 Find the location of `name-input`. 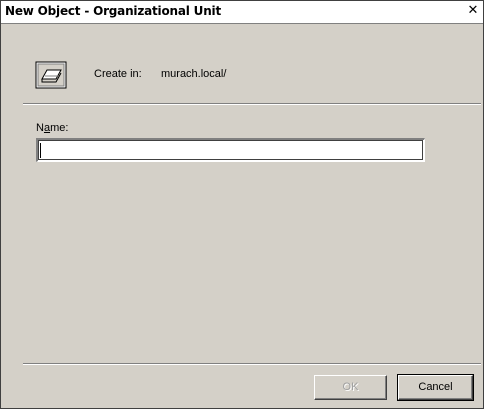

name-input is located at coordinates (230, 150).